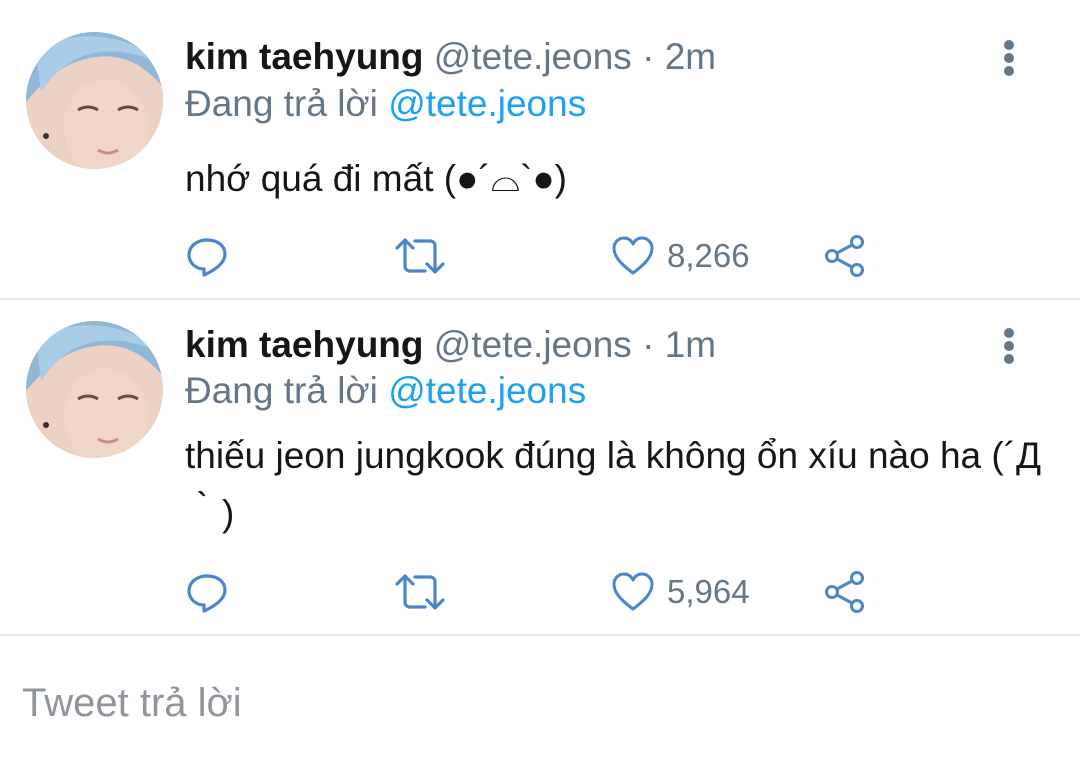  Describe the element at coordinates (708, 591) in the screenshot. I see `like-count: 5,964` at that location.